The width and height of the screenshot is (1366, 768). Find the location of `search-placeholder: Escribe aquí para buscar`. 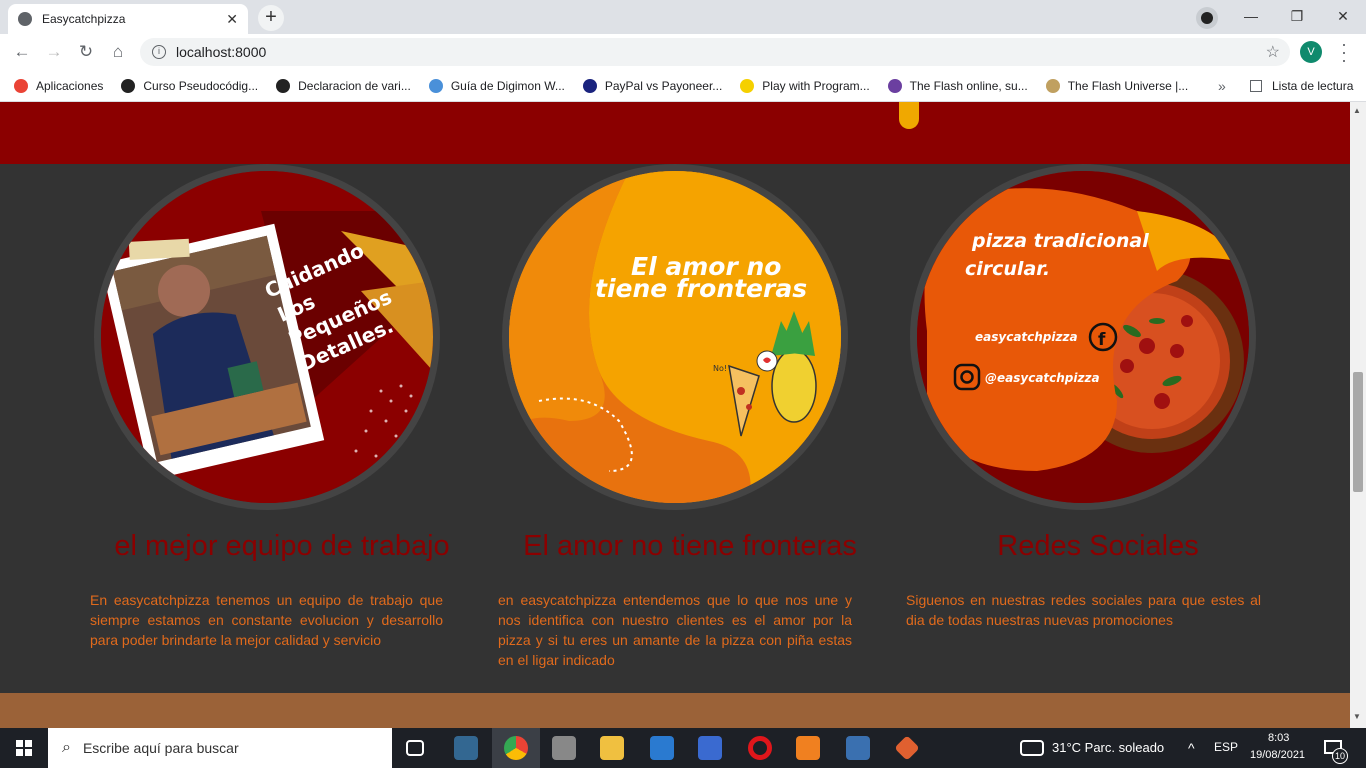

search-placeholder: Escribe aquí para buscar is located at coordinates (160, 748).